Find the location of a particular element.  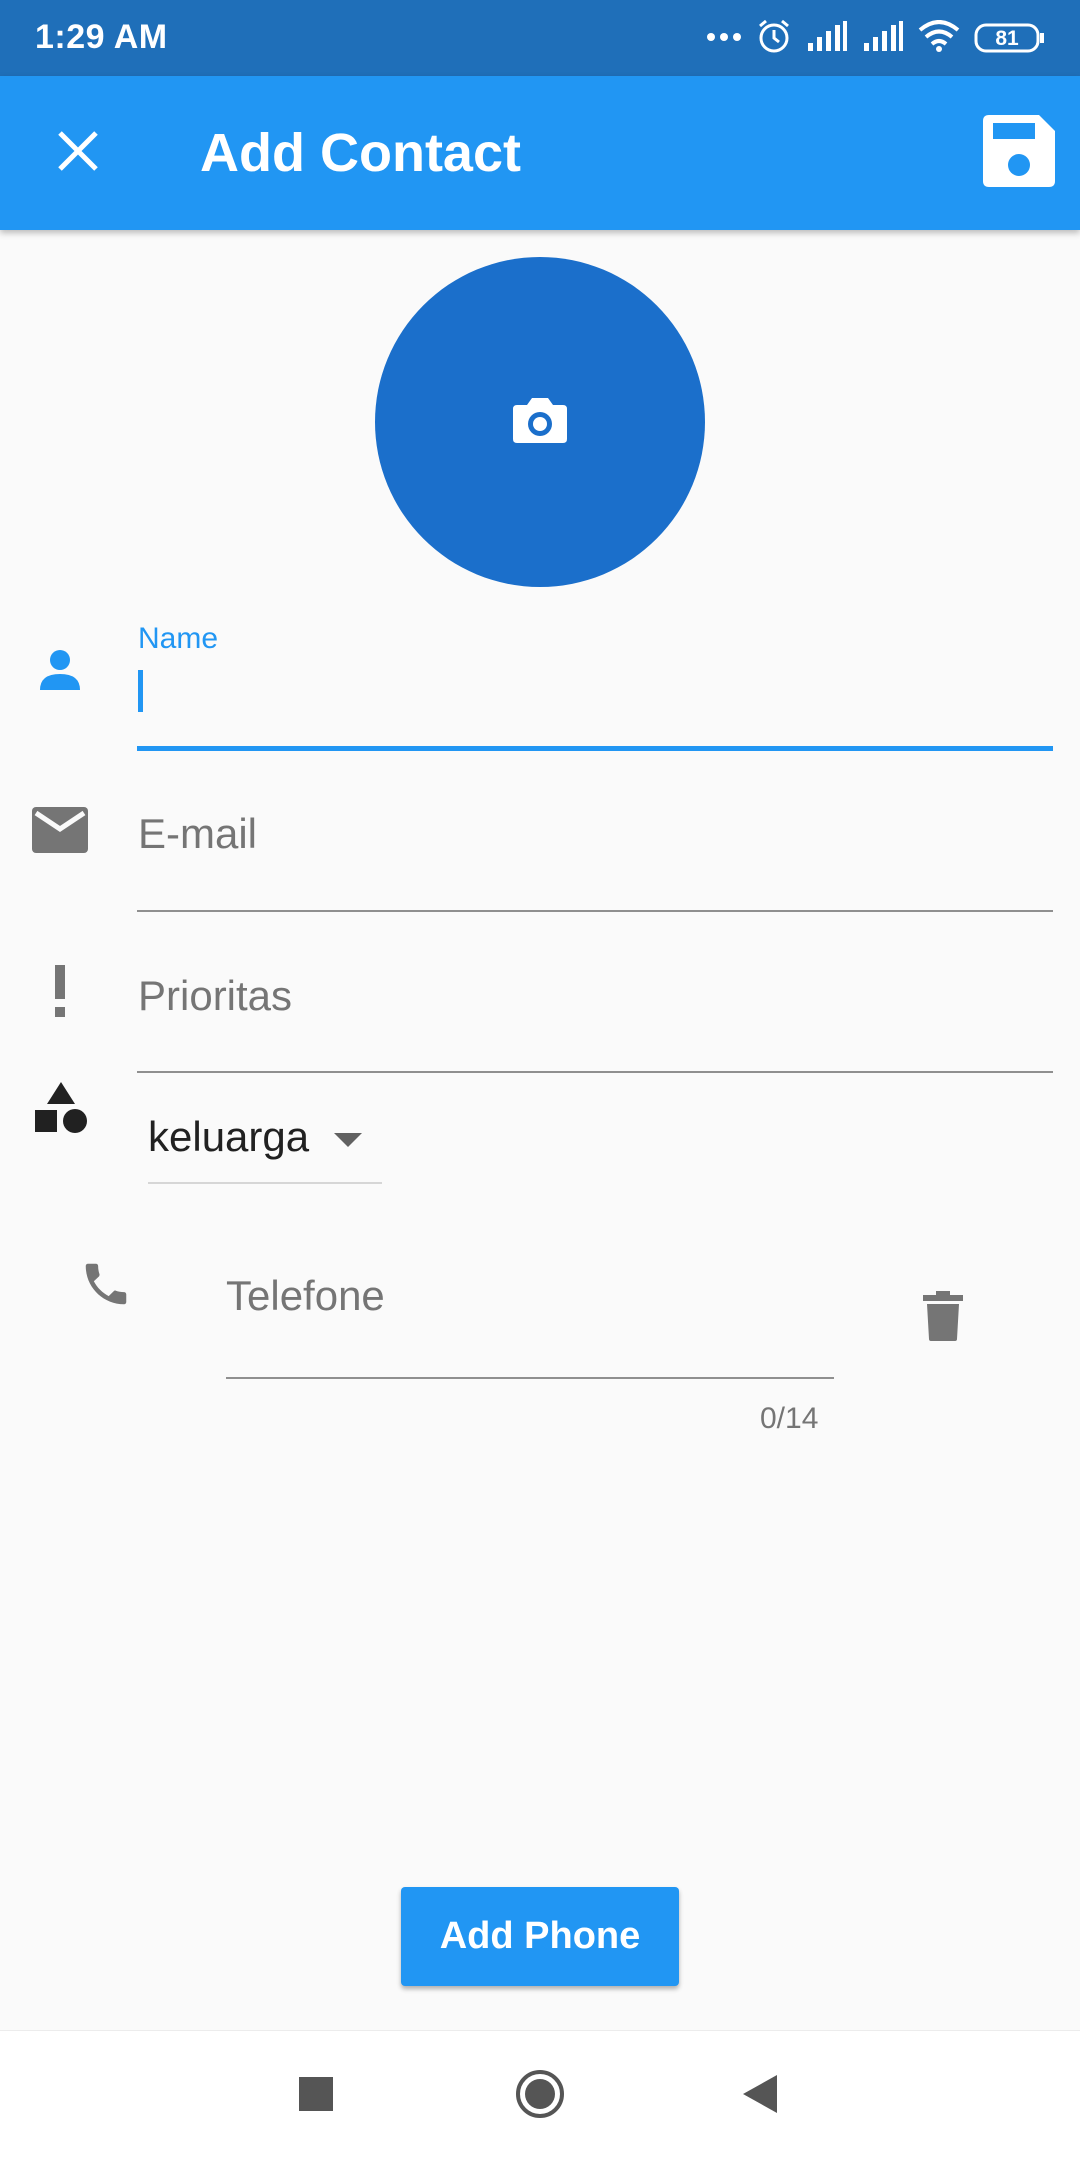

exclamation-icon is located at coordinates (60, 992).